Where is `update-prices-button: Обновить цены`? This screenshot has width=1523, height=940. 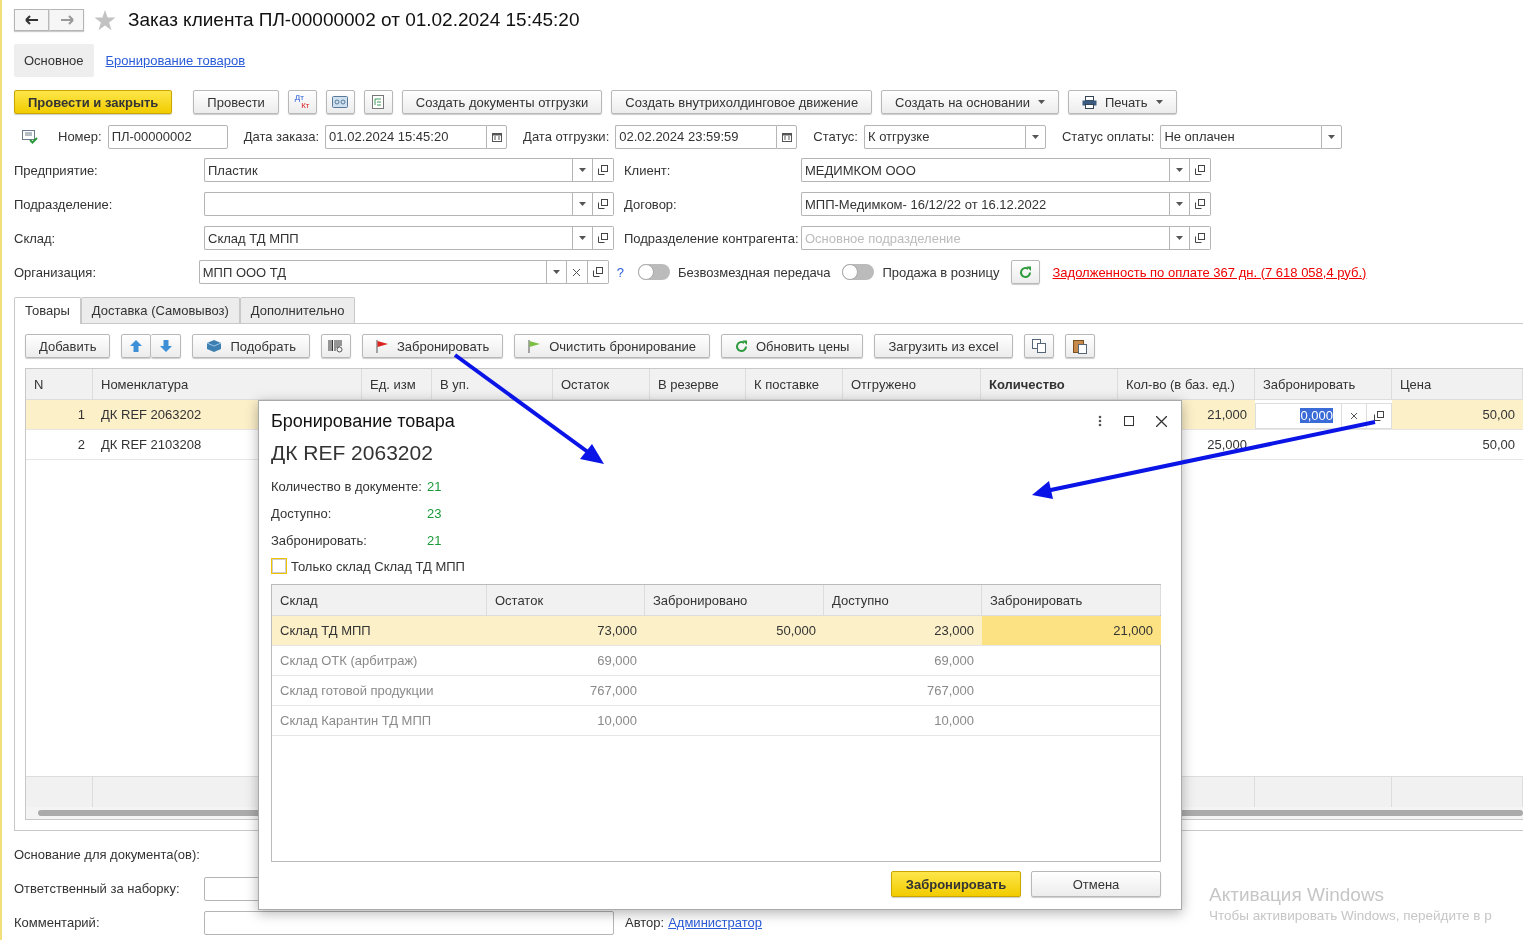
update-prices-button: Обновить цены is located at coordinates (792, 346).